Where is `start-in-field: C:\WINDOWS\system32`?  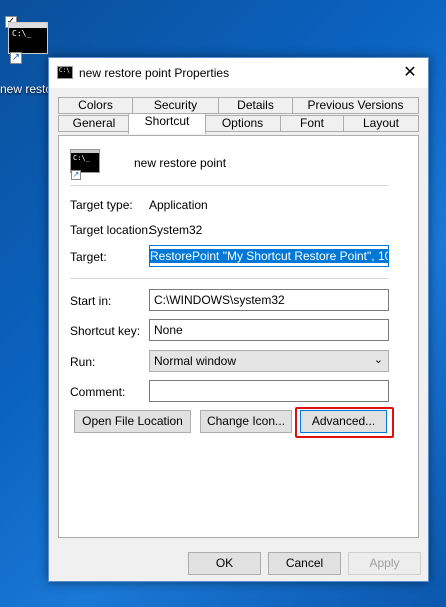
start-in-field: C:\WINDOWS\system32 is located at coordinates (269, 300).